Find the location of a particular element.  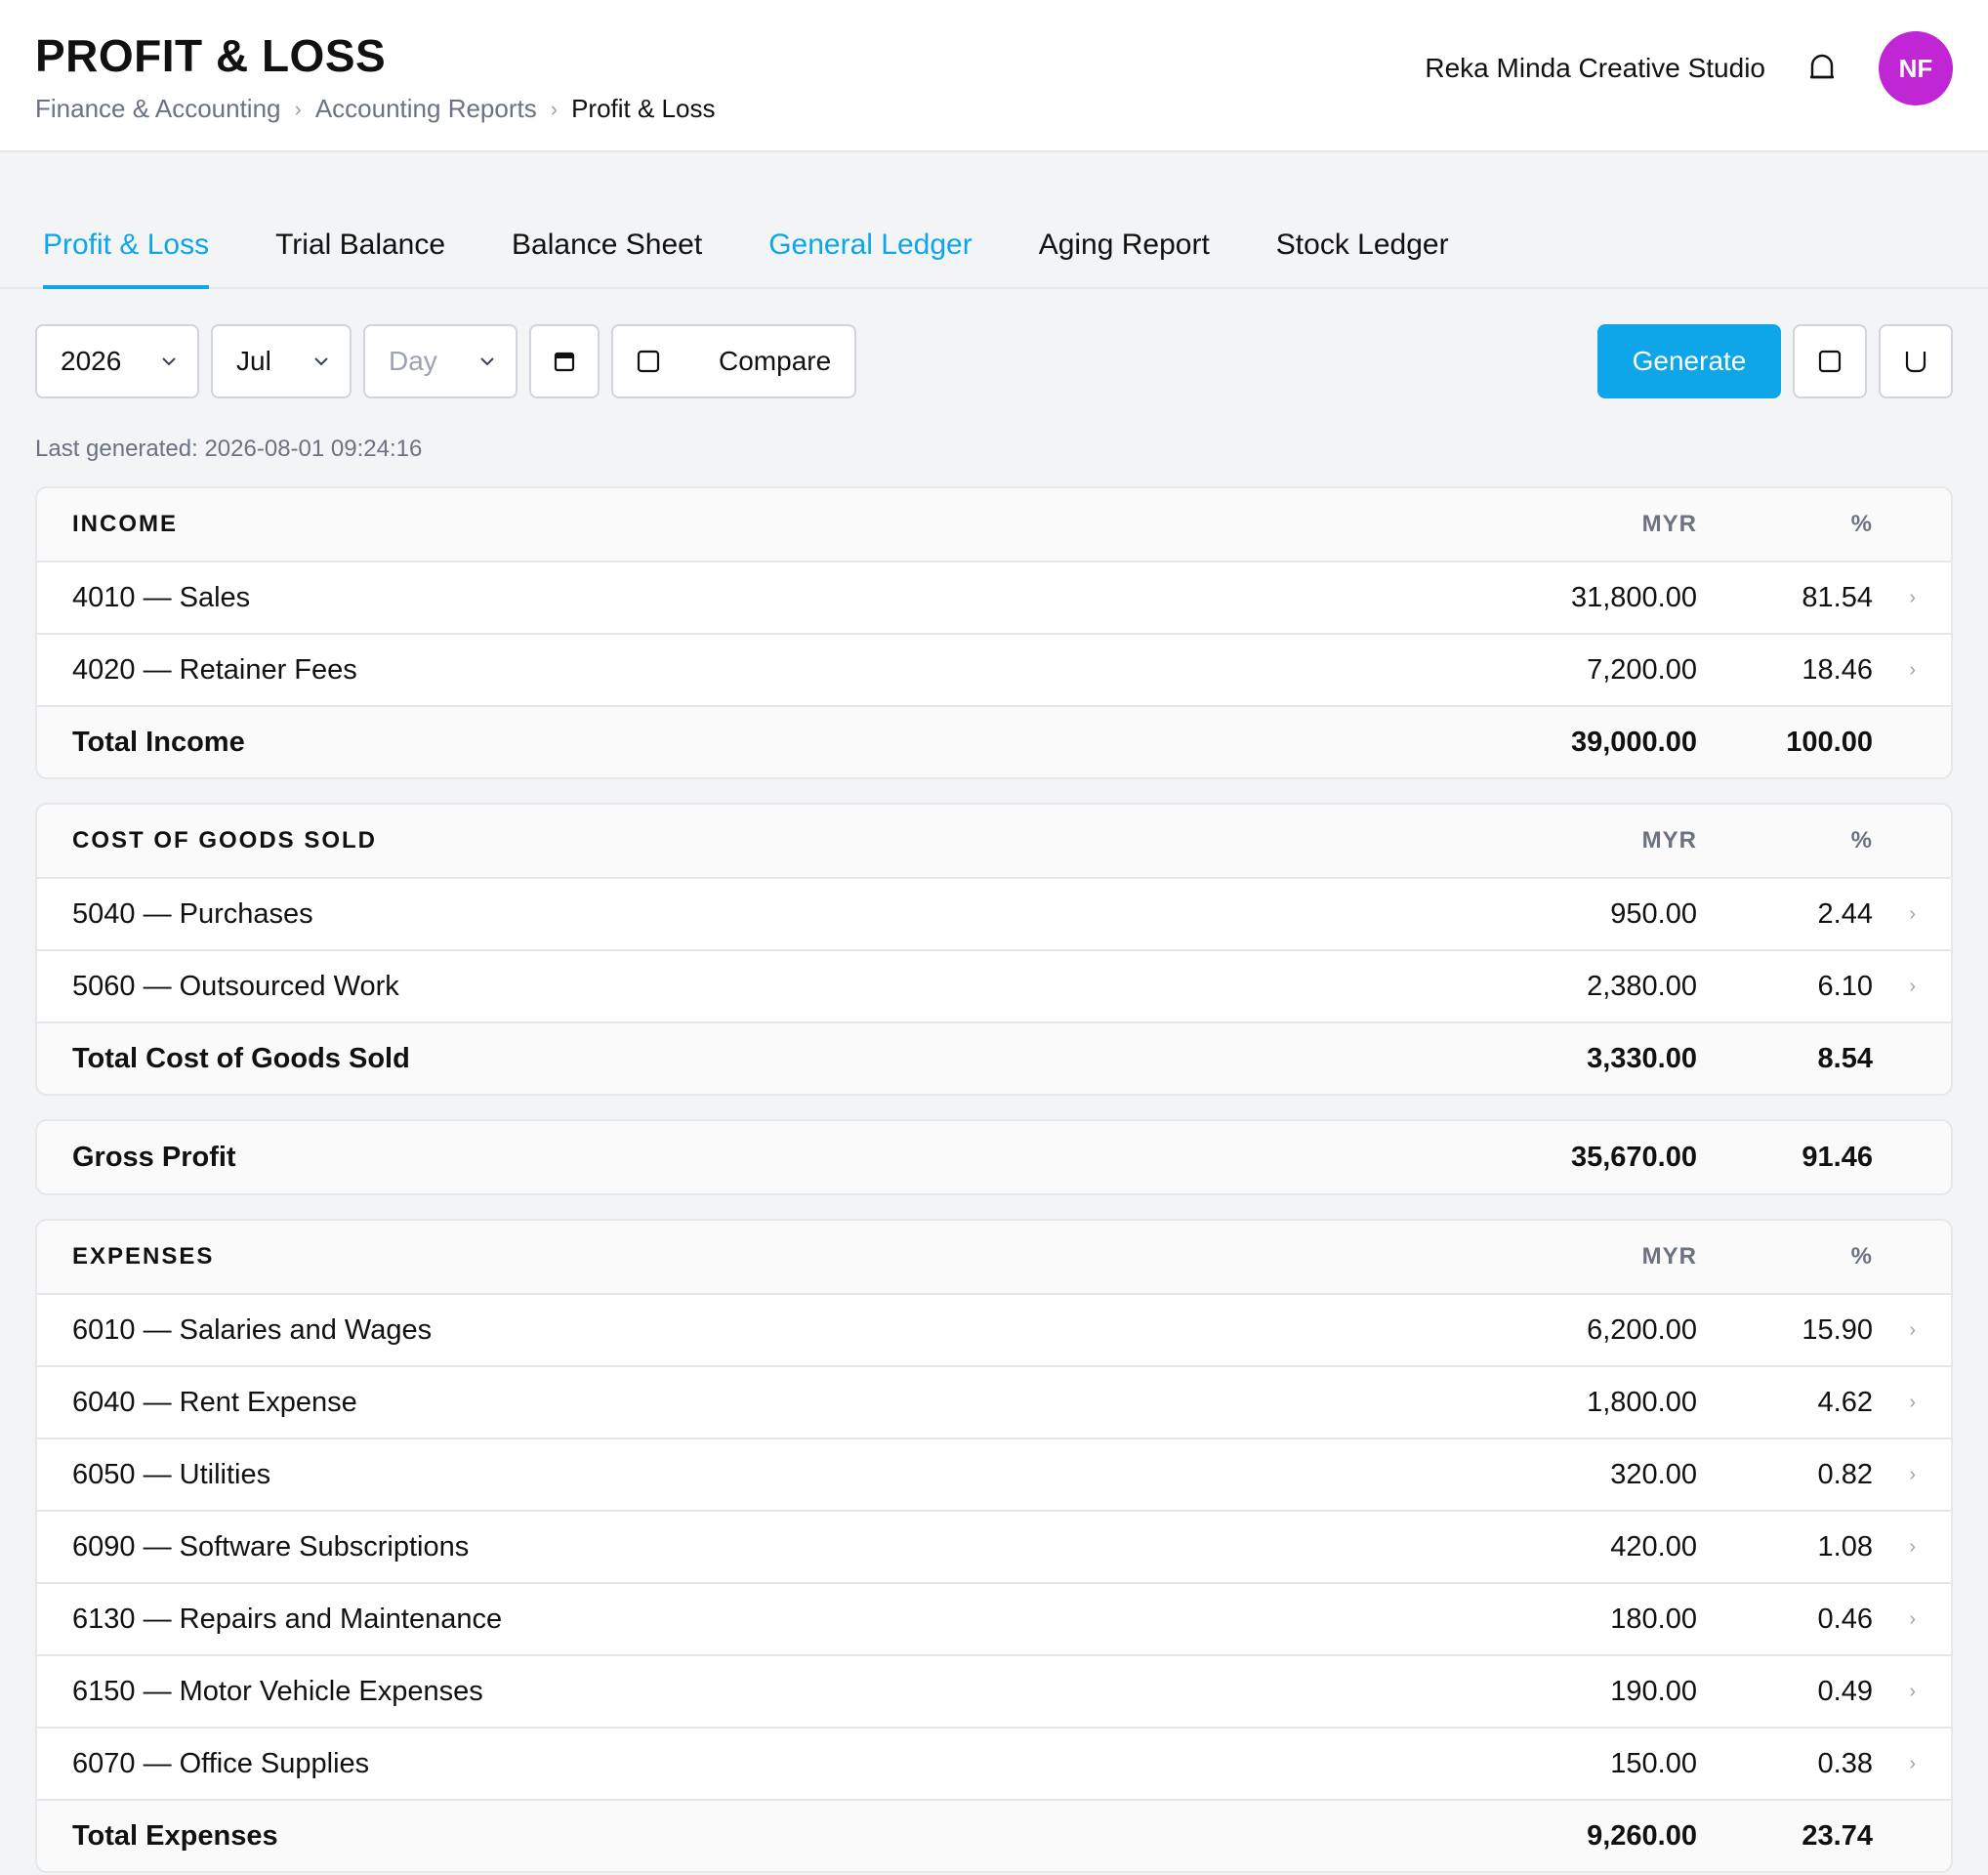

account-name: 4010 — Sales is located at coordinates (161, 597).